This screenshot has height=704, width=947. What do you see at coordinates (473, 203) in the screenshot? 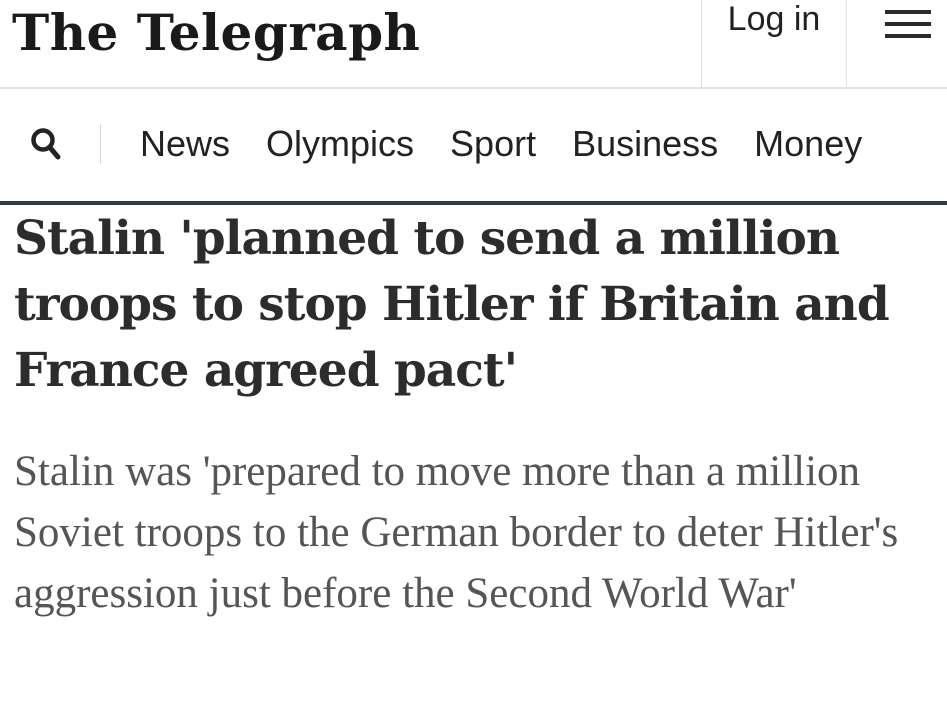
I see `nav-underline` at bounding box center [473, 203].